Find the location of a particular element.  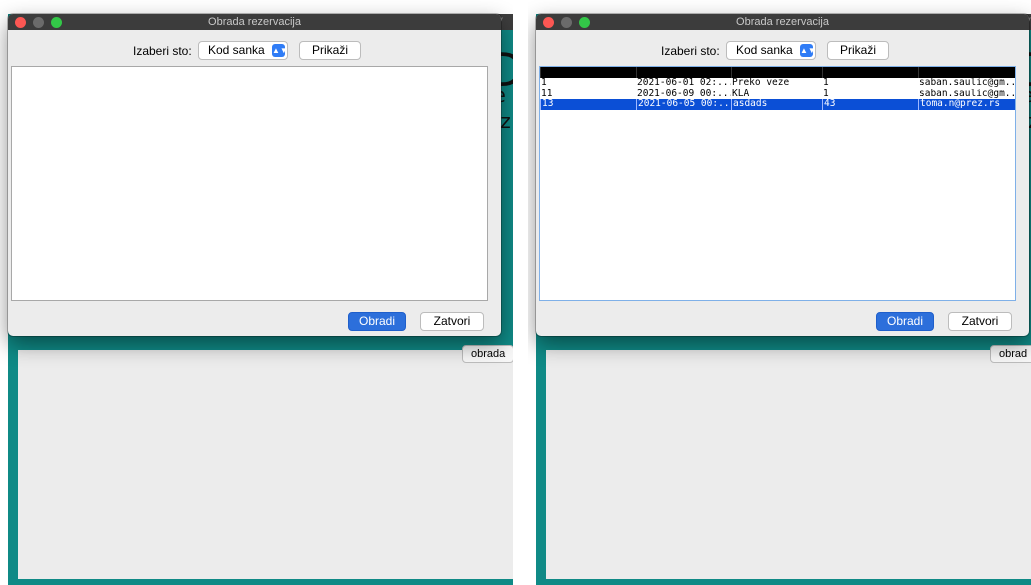

table-cell: asdads is located at coordinates (776, 104).